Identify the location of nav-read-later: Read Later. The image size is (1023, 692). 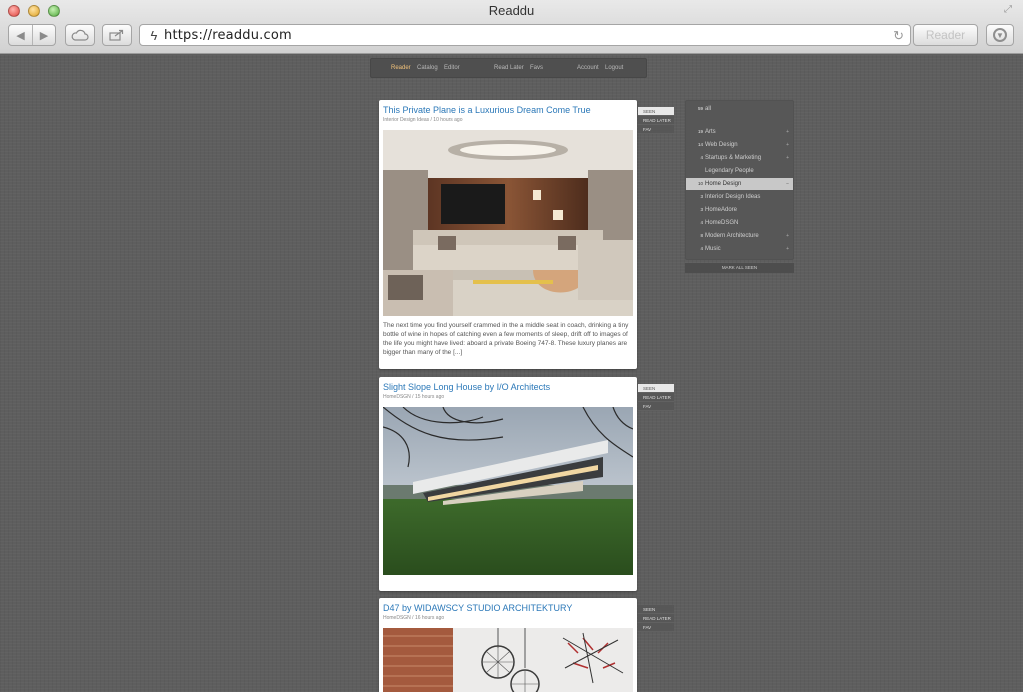
(509, 68).